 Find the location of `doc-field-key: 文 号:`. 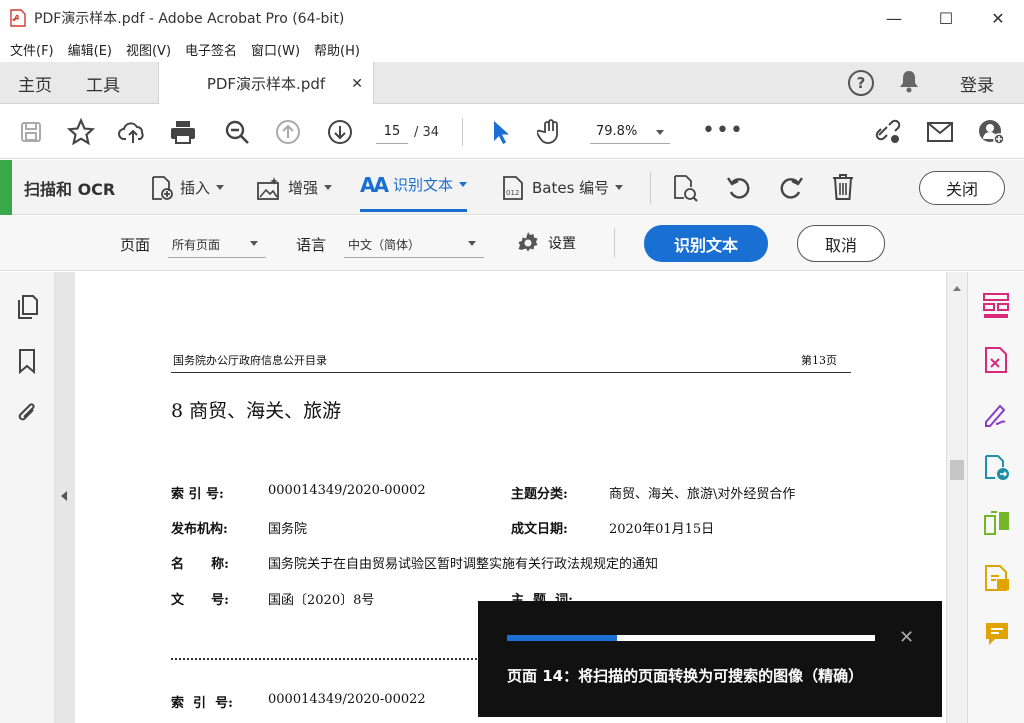

doc-field-key: 文 号: is located at coordinates (200, 600).